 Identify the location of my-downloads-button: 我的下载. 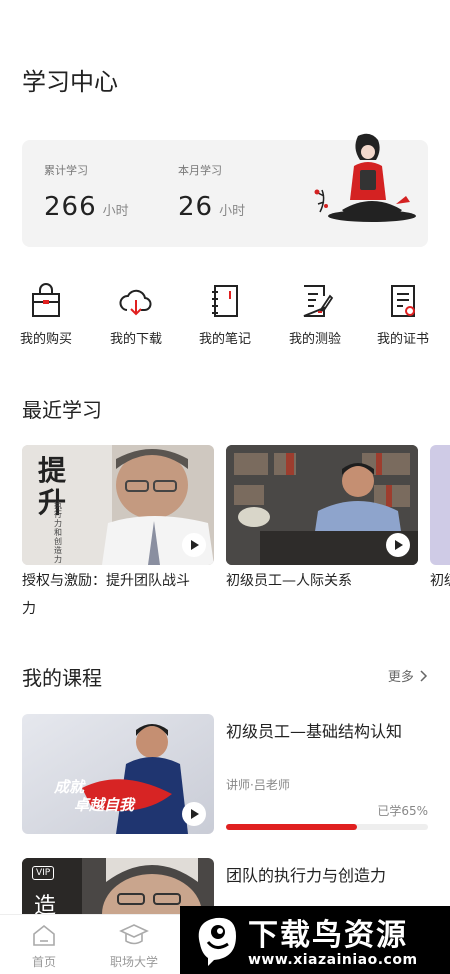
(136, 314).